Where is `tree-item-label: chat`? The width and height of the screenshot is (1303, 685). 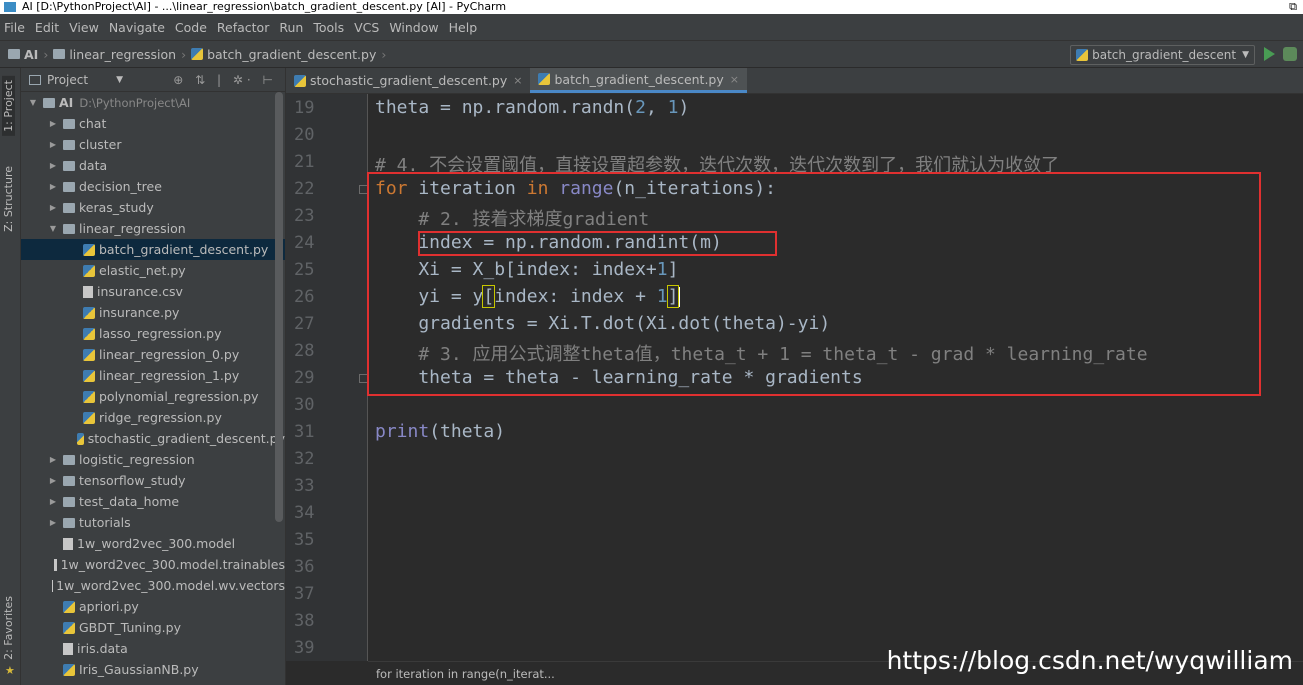
tree-item-label: chat is located at coordinates (93, 123).